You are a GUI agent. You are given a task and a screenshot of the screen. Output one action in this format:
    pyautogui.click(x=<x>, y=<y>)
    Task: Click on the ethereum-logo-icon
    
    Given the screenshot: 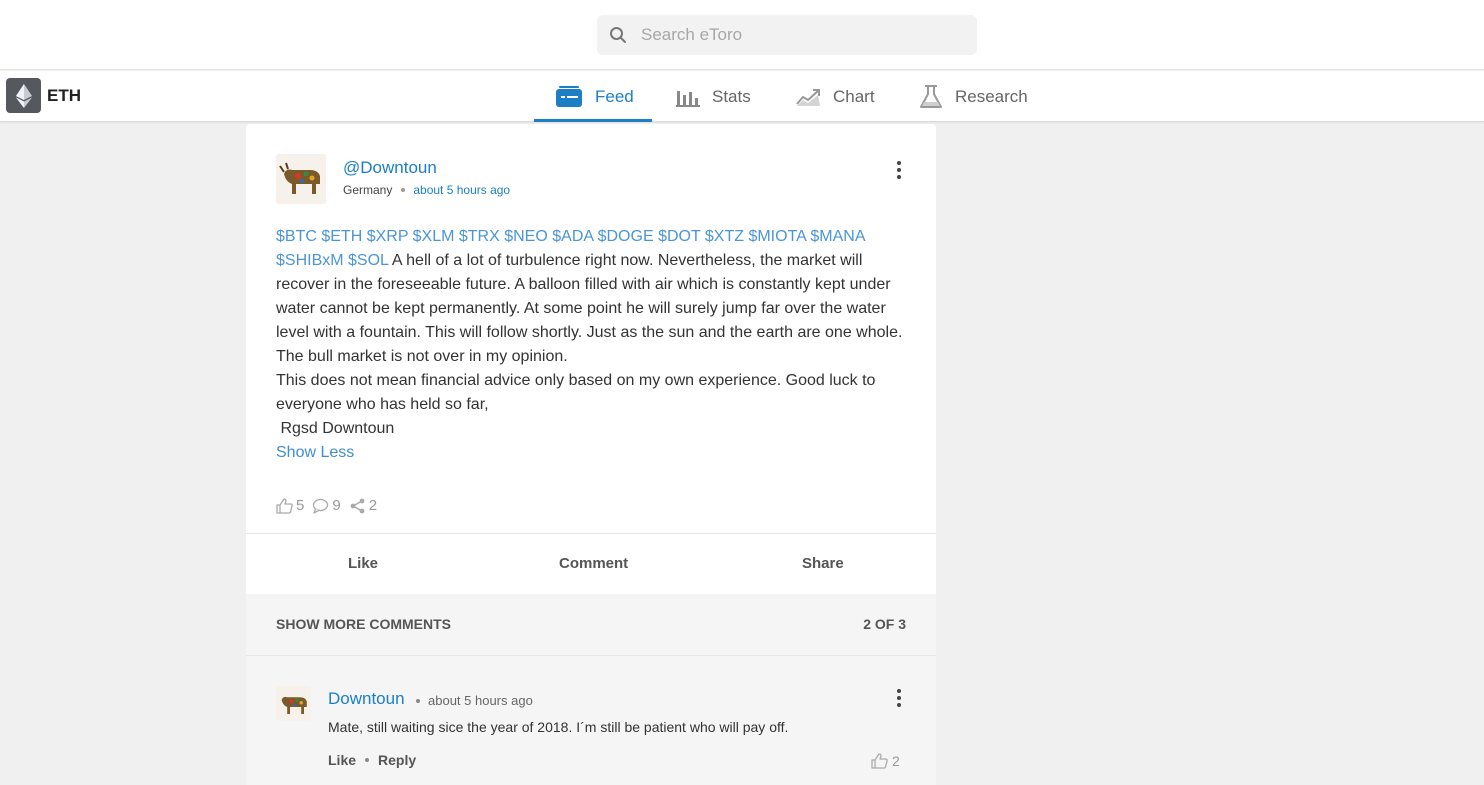 What is the action you would take?
    pyautogui.click(x=23, y=95)
    